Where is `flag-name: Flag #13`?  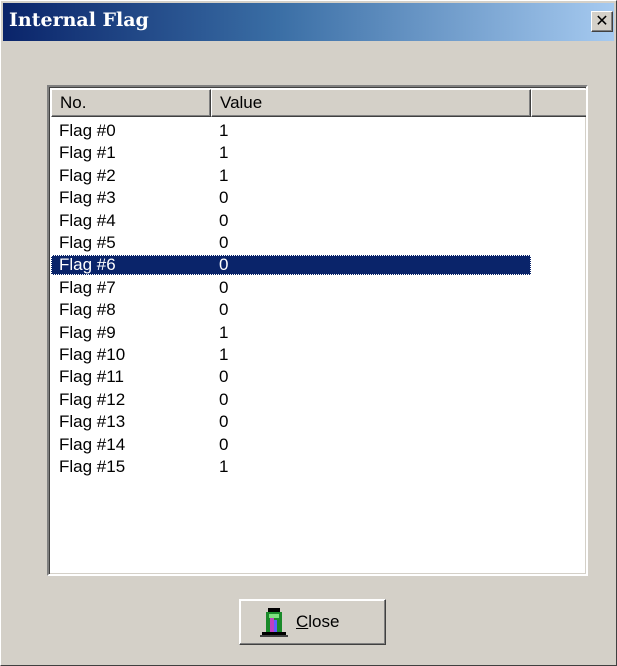
flag-name: Flag #13 is located at coordinates (92, 422).